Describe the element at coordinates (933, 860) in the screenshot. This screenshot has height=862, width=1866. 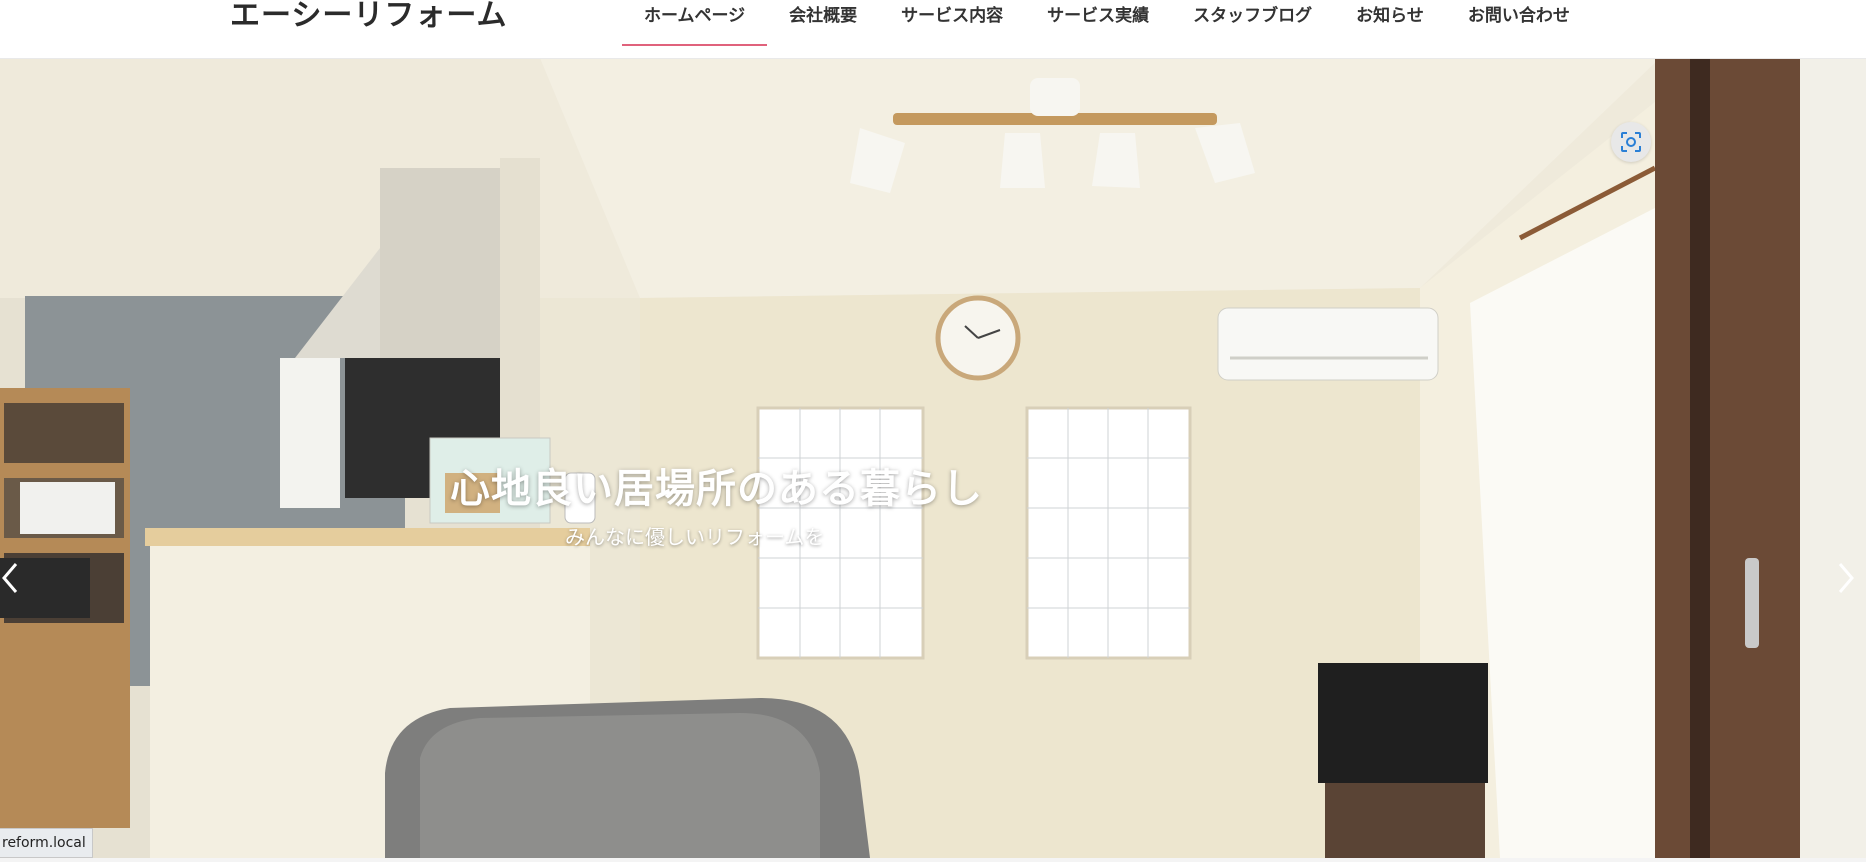
I see `bottom-strip` at that location.